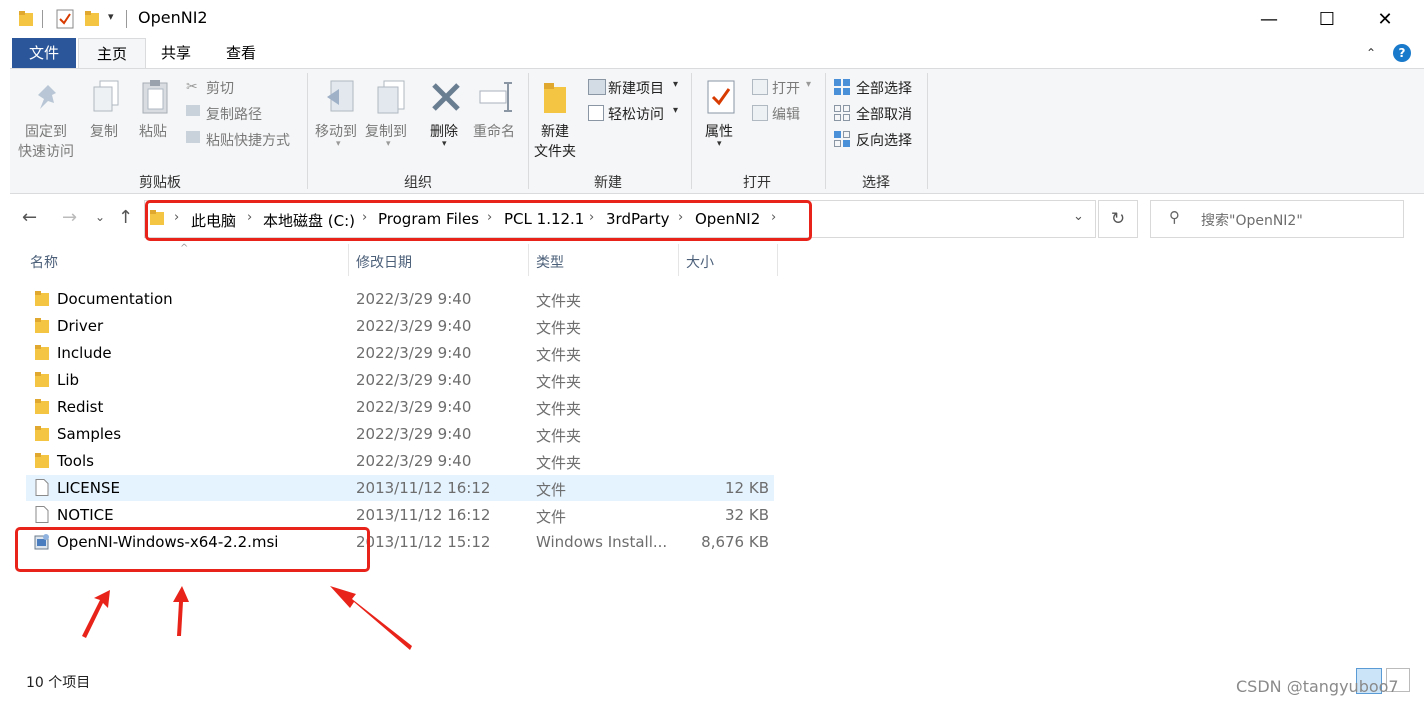  Describe the element at coordinates (248, 140) in the screenshot. I see `paste-shortcut-button: 粘贴快捷方式` at that location.